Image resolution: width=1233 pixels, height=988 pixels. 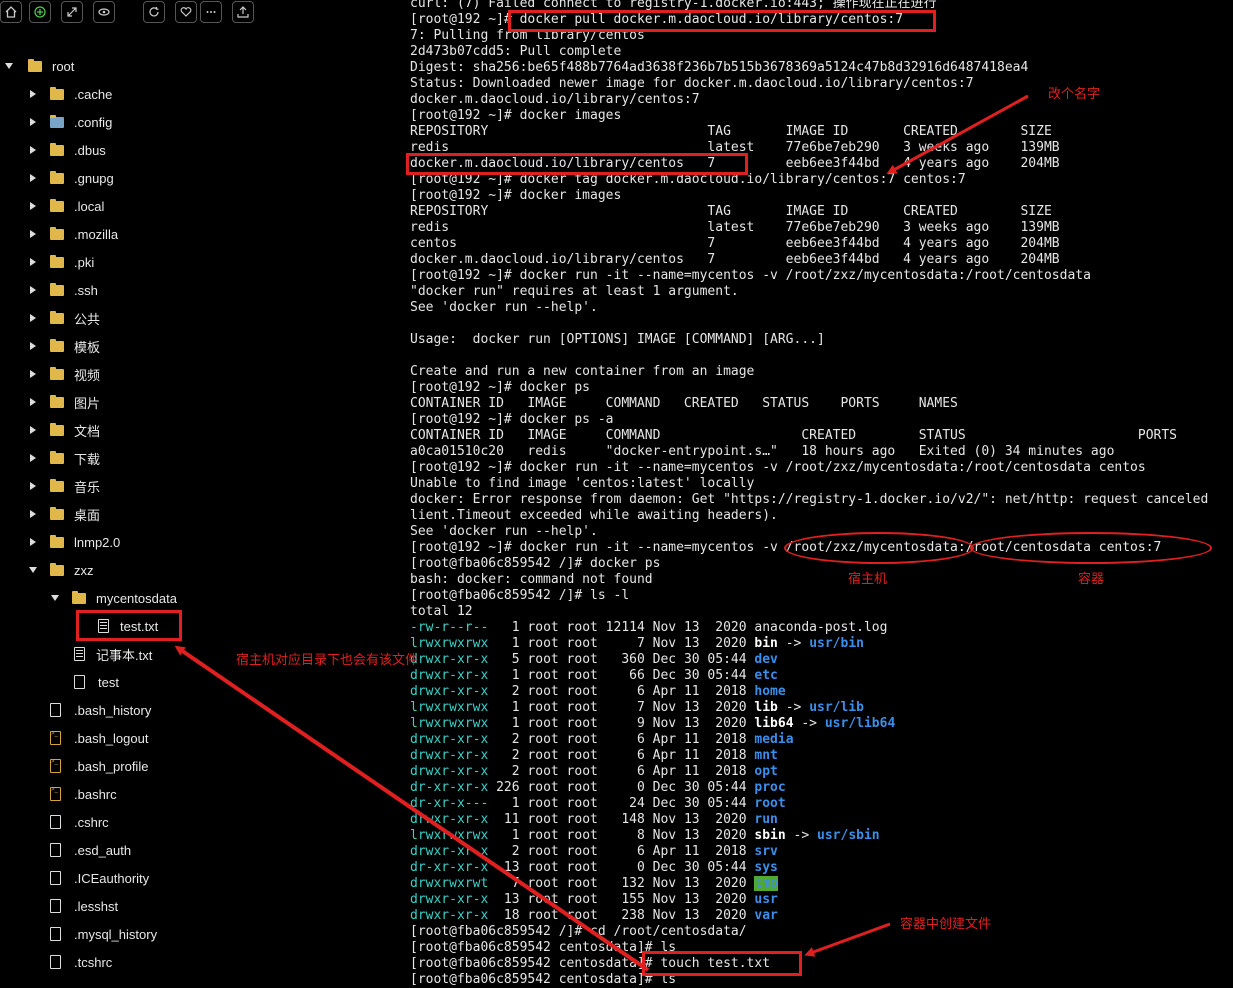 I want to click on tree-item-mycentosdata: mycentosdata, so click(x=113, y=598).